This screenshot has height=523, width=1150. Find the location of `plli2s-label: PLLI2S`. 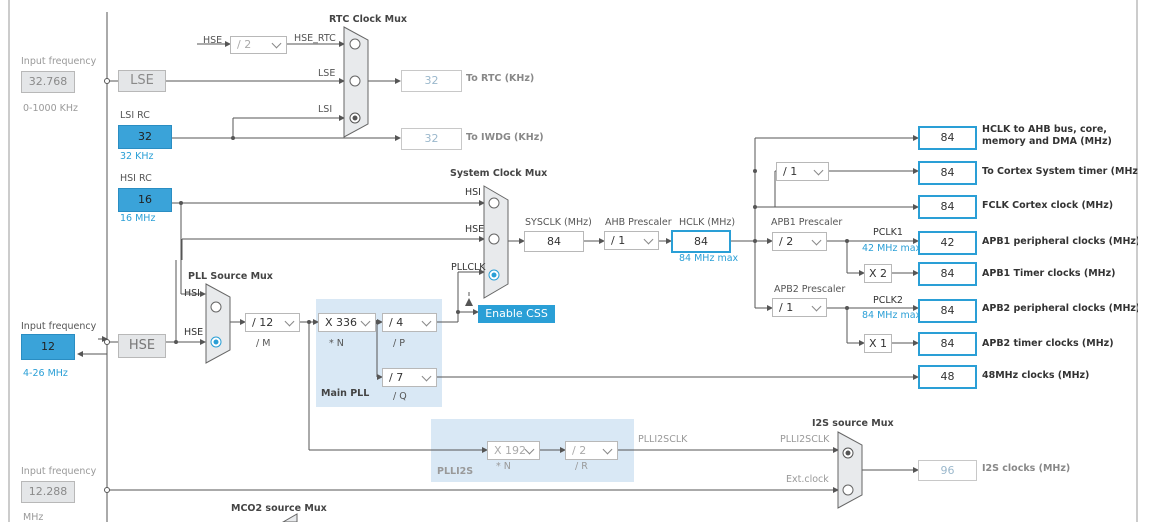

plli2s-label: PLLI2S is located at coordinates (455, 471).